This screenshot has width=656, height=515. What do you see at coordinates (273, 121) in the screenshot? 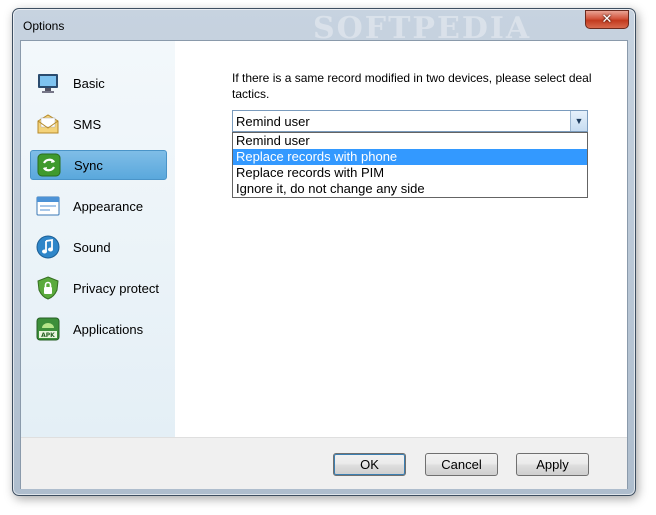
I see `combobox-value: Remind user` at bounding box center [273, 121].